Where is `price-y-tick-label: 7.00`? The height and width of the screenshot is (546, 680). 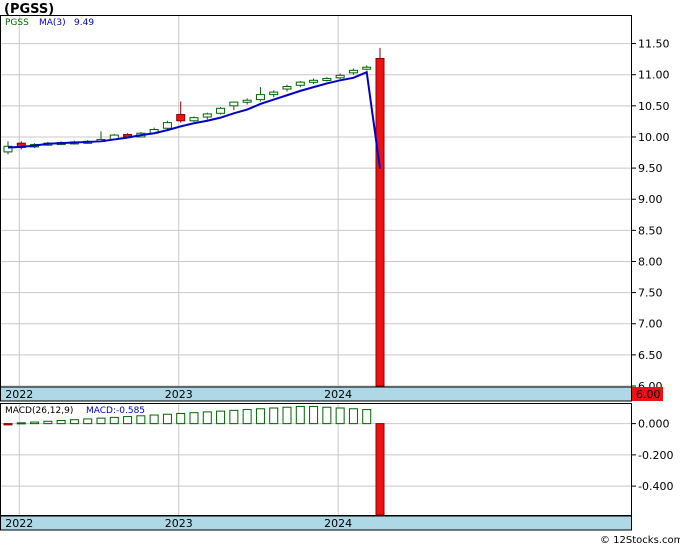
price-y-tick-label: 7.00 is located at coordinates (650, 324).